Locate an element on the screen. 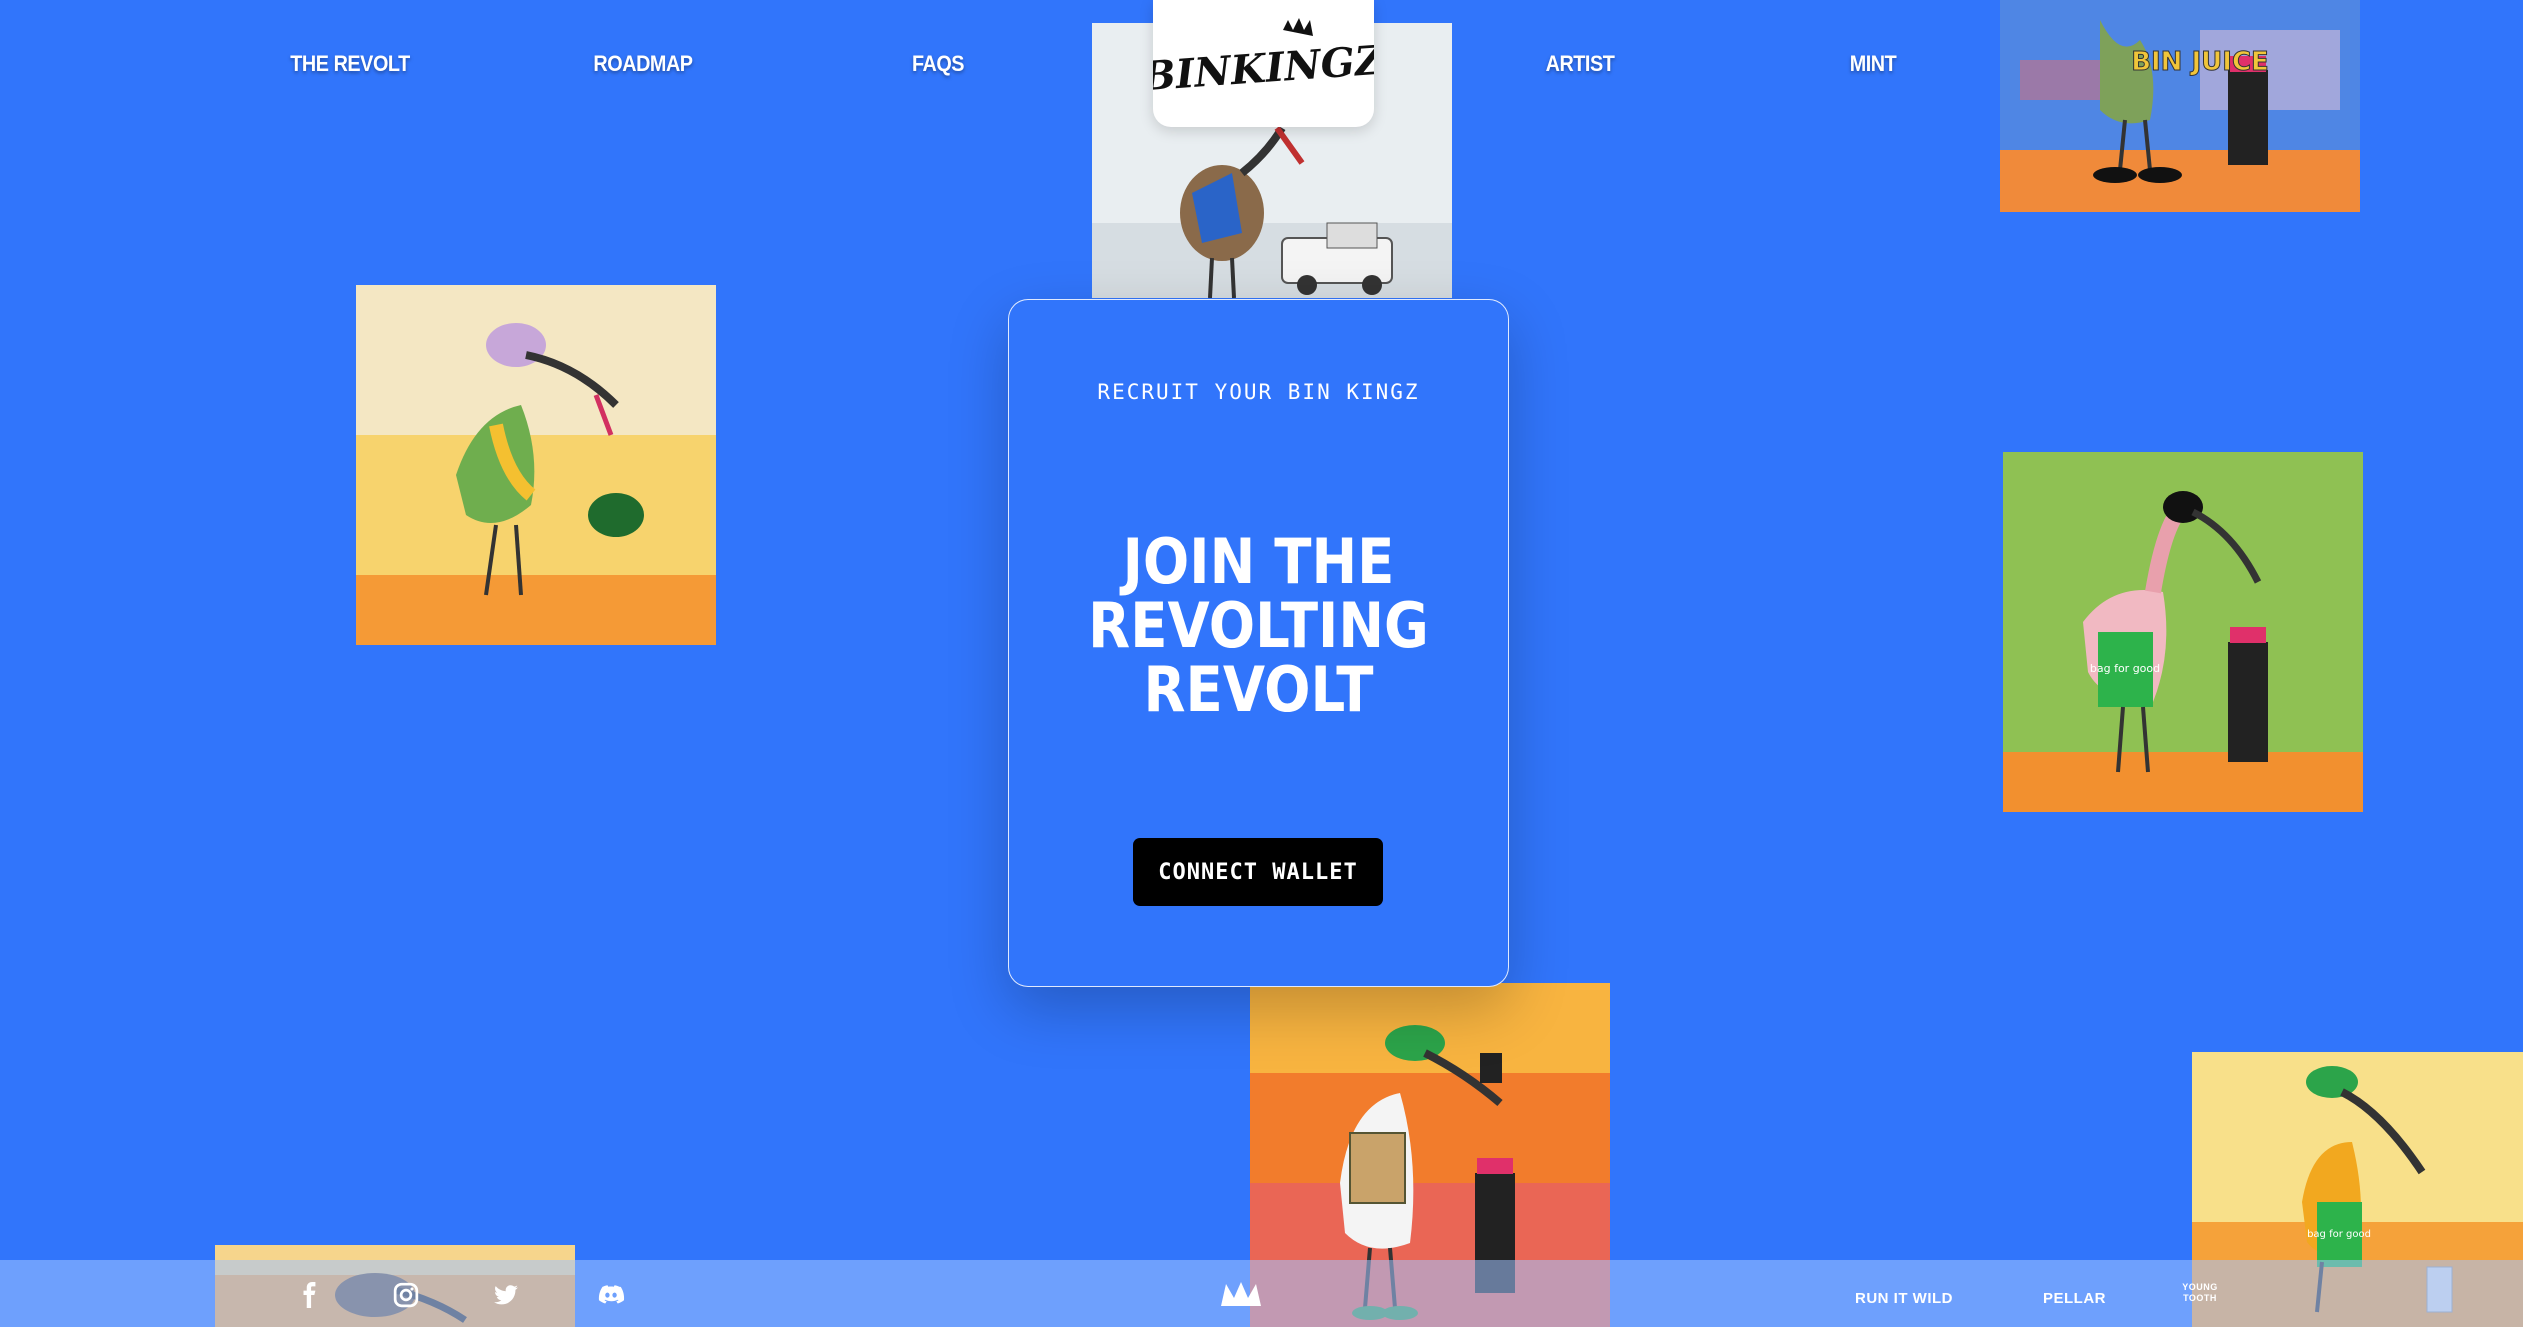 The width and height of the screenshot is (2523, 1327). logo: BINKINGZ is located at coordinates (1263, 63).